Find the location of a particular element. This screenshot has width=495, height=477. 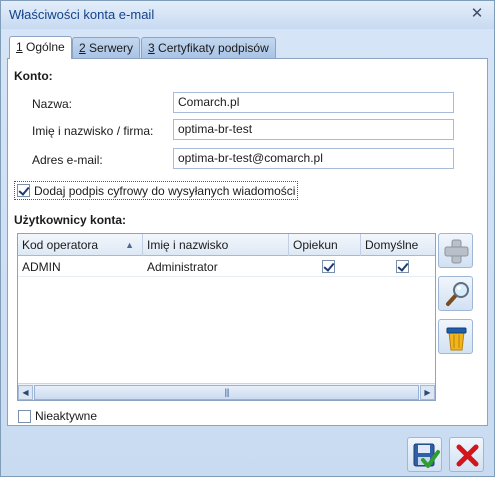

tab-ogolne-key: 1 is located at coordinates (19, 47).